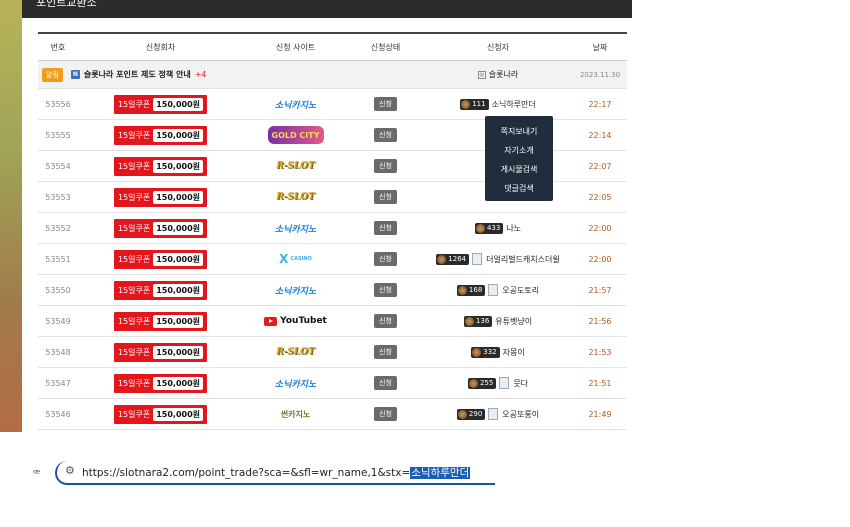 The height and width of the screenshot is (527, 850). What do you see at coordinates (200, 74) in the screenshot?
I see `comment-count: +4` at bounding box center [200, 74].